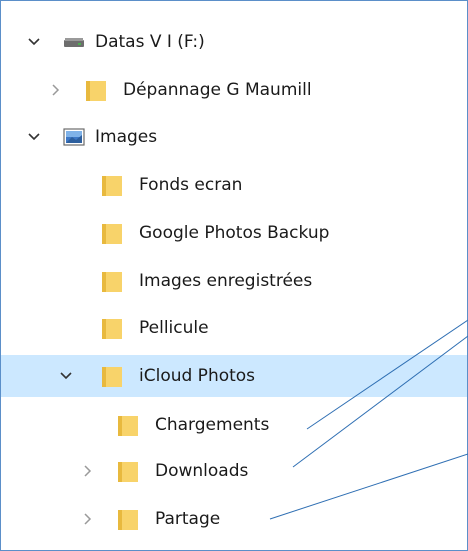 This screenshot has width=468, height=551. I want to click on tree-item-depannage: Dépannage G Maumill, so click(234, 90).